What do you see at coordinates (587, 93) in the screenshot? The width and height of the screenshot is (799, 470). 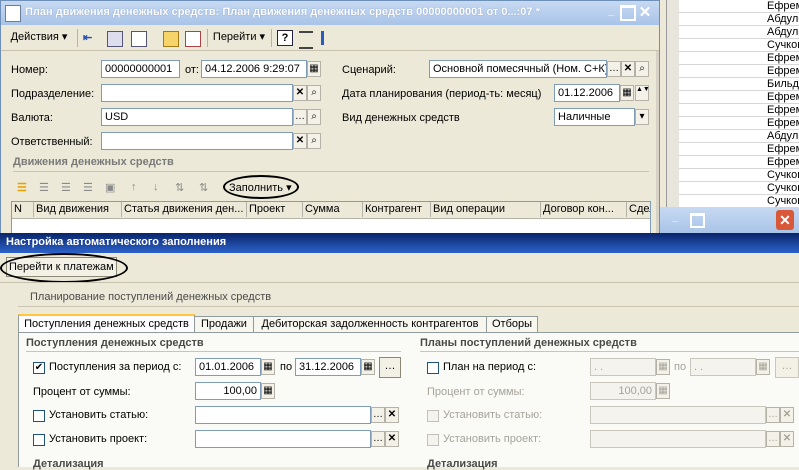 I see `plan-date-field: 01.12.2006` at bounding box center [587, 93].